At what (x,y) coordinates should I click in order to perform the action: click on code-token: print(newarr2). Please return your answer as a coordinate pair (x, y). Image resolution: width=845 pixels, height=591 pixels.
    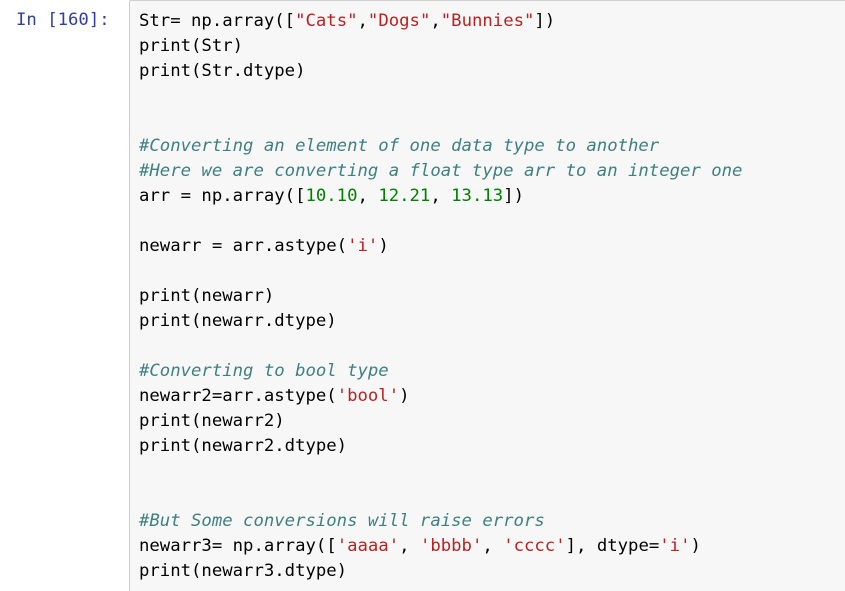
    Looking at the image, I should click on (212, 421).